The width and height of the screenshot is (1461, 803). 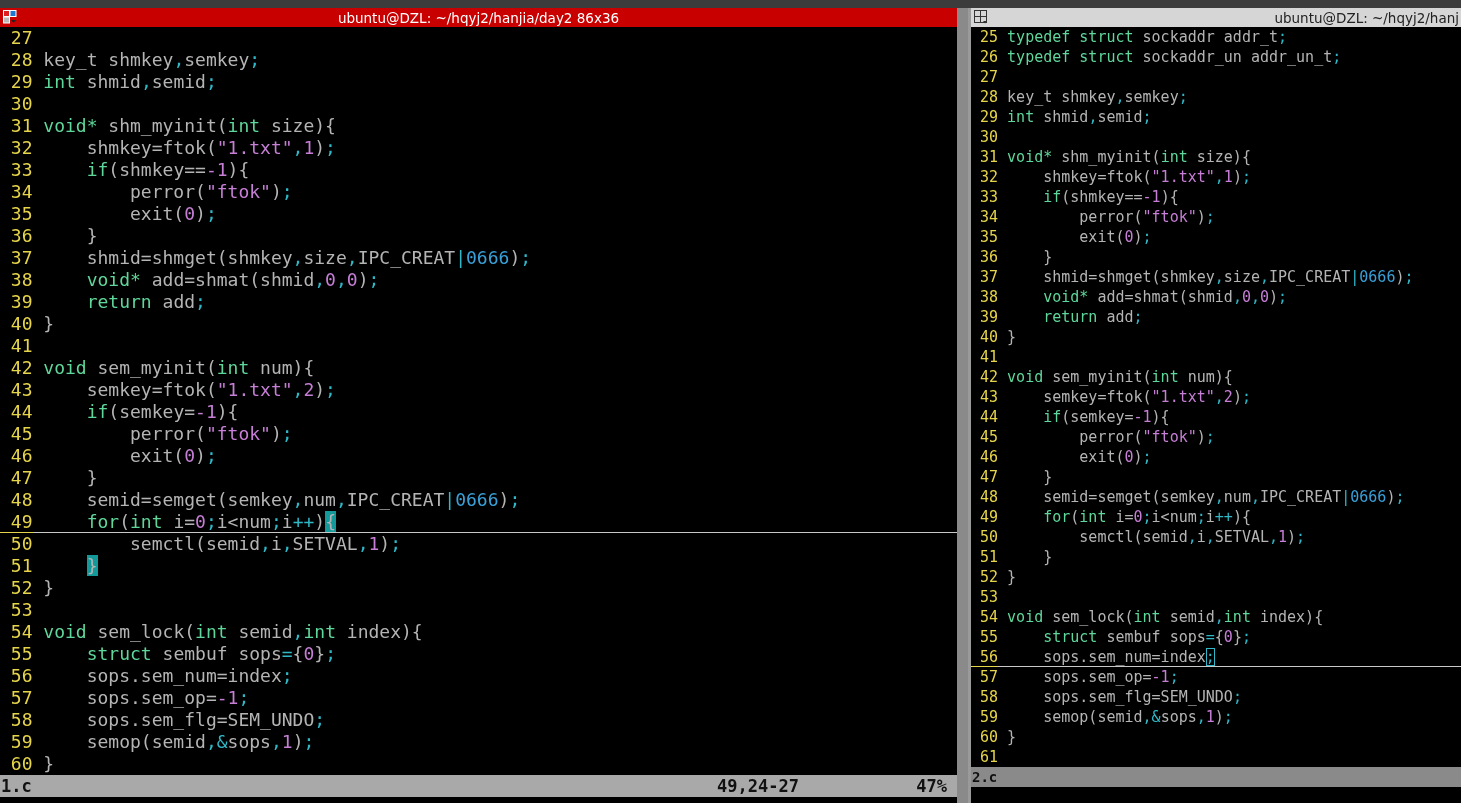 What do you see at coordinates (989, 697) in the screenshot?
I see `line-number: 58` at bounding box center [989, 697].